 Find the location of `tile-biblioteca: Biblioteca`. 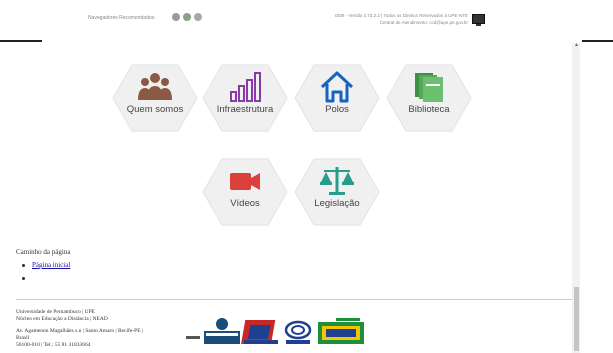

tile-biblioteca: Biblioteca is located at coordinates (429, 98).